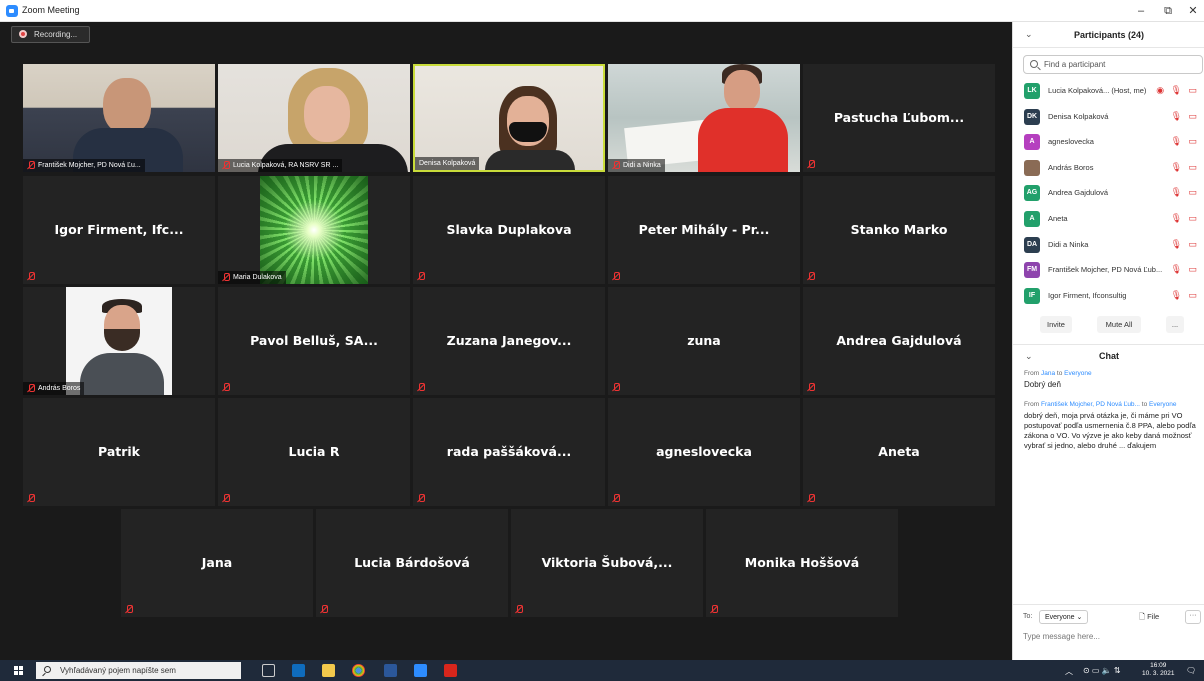  Describe the element at coordinates (1078, 116) in the screenshot. I see `participant-name: Denisa Kolpaková` at that location.